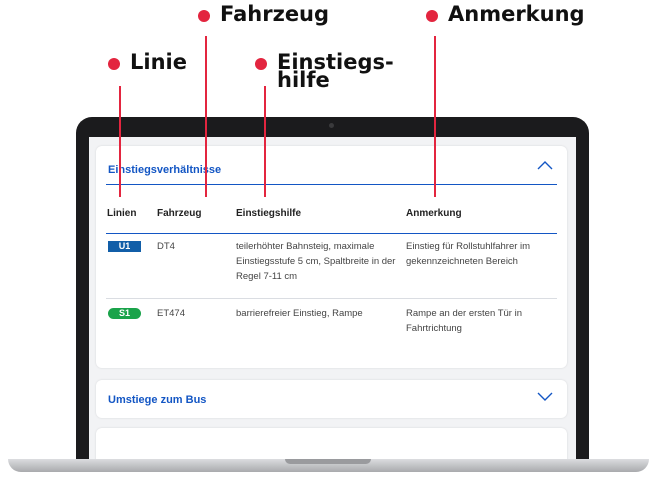  I want to click on callout-label-linie: Linie, so click(158, 62).